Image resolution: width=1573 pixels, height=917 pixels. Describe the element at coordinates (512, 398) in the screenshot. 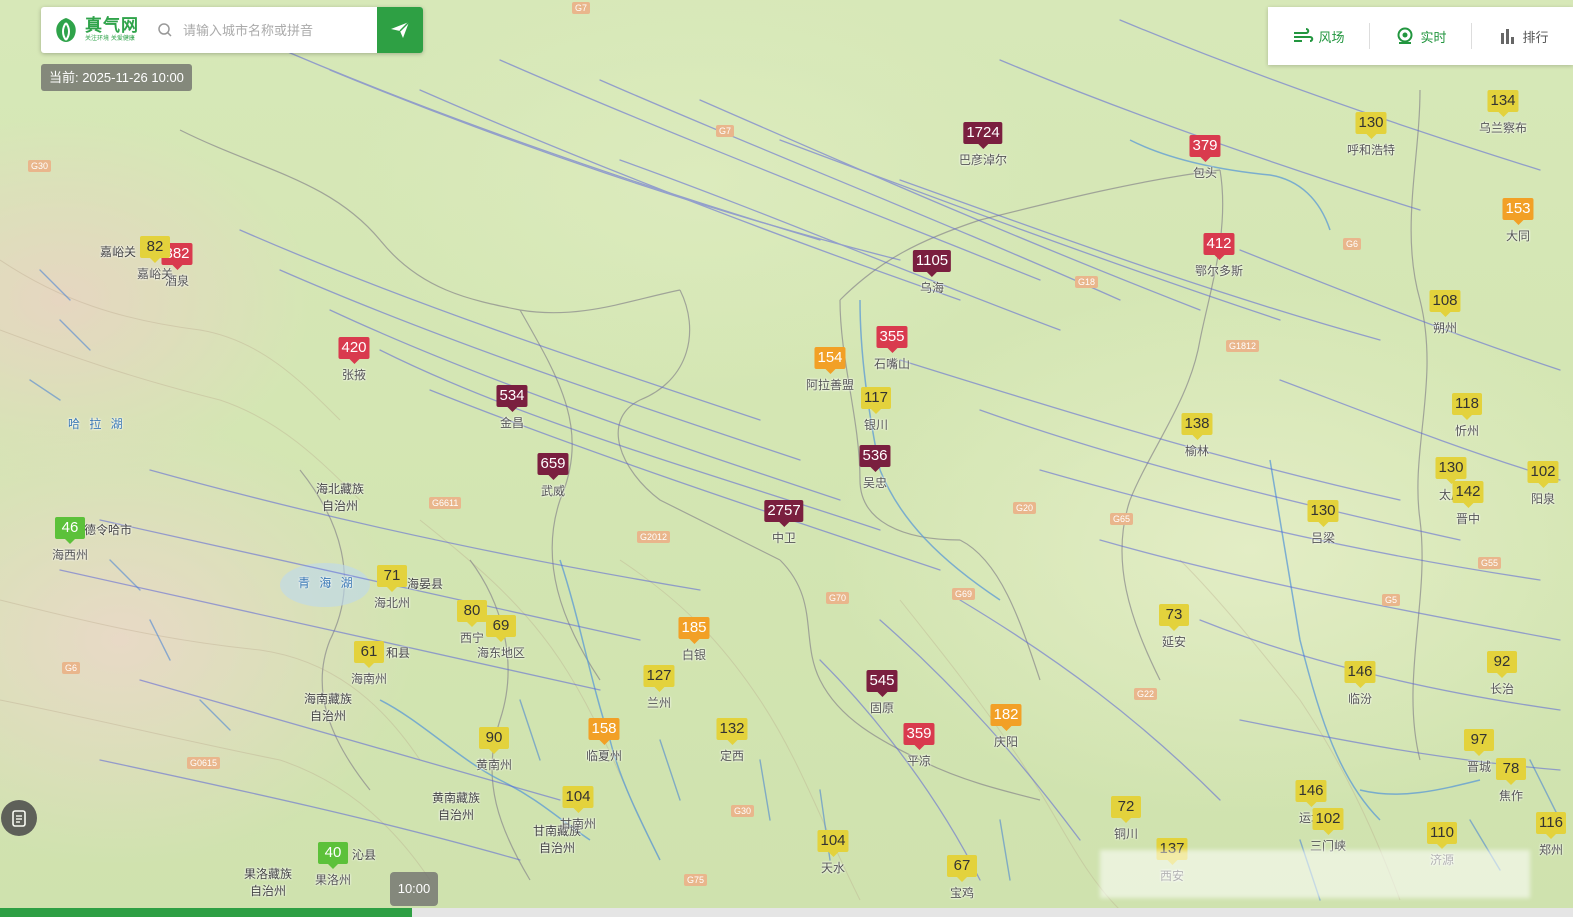

I see `aqi-marker: 534` at that location.